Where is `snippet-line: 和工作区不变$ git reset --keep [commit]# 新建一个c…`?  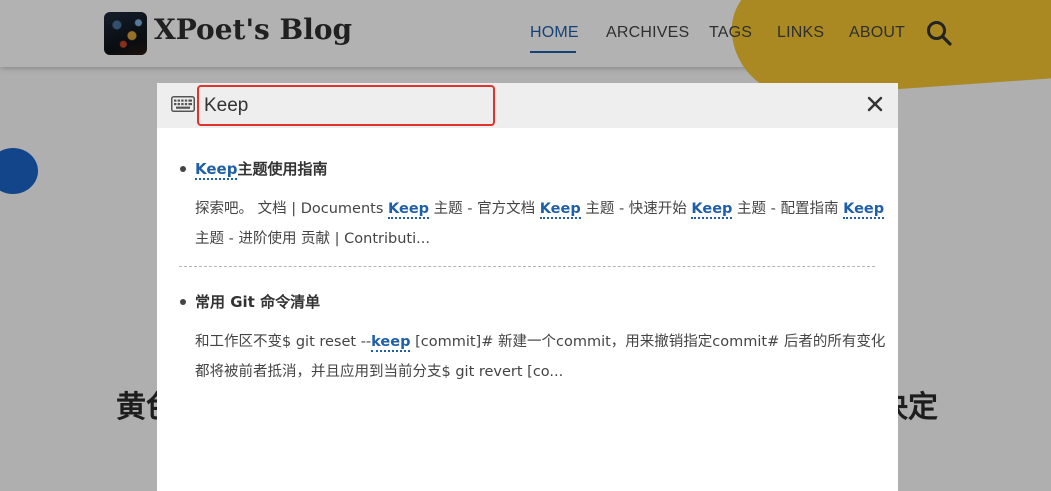 snippet-line: 和工作区不变$ git reset --keep [commit]# 新建一个c… is located at coordinates (540, 342).